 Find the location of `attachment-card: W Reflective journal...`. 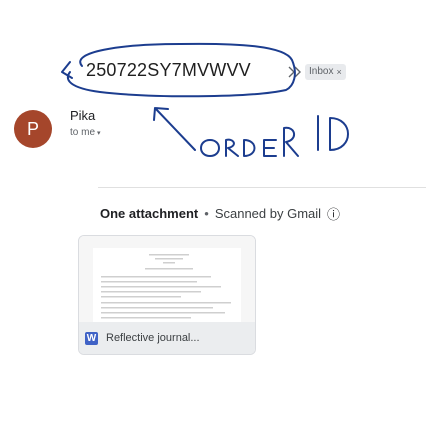

attachment-card: W Reflective journal... is located at coordinates (167, 295).